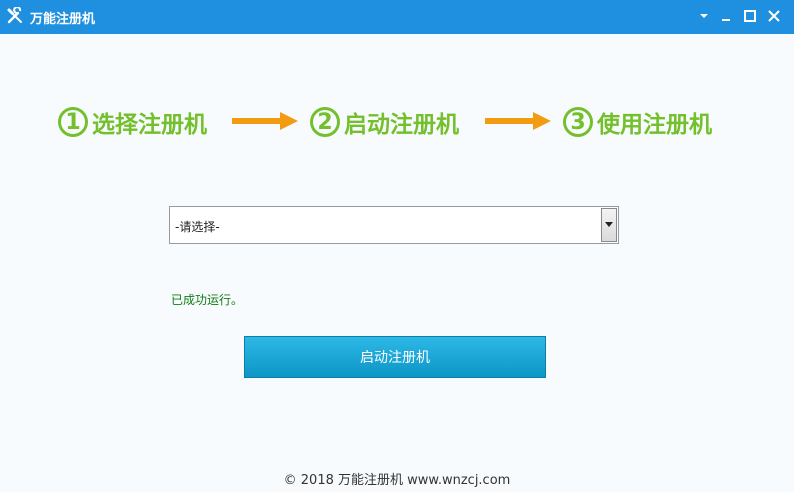 This screenshot has width=794, height=492. I want to click on step-1: 1 选择注册机, so click(132, 122).